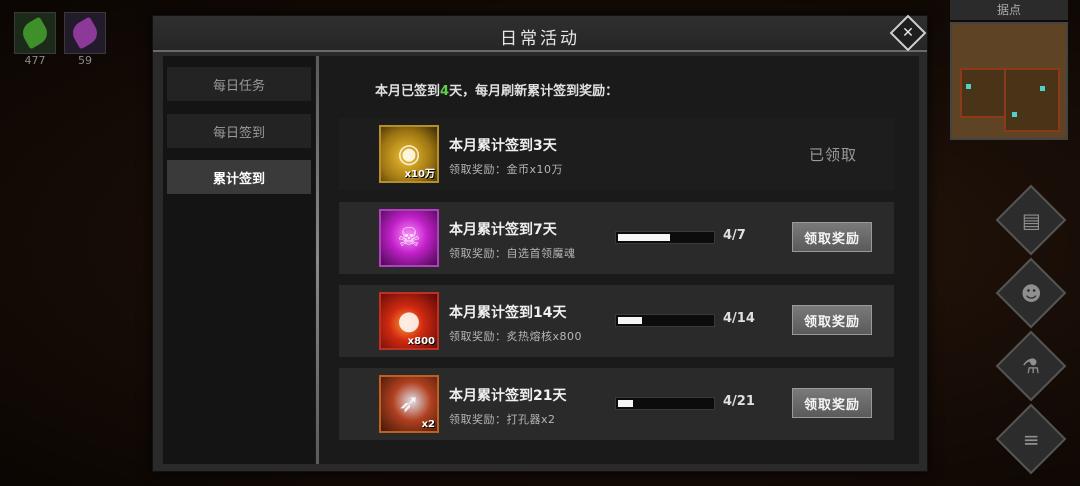 The image size is (1080, 486). Describe the element at coordinates (503, 146) in the screenshot. I see `reward-title: 本月累计签到3天` at that location.